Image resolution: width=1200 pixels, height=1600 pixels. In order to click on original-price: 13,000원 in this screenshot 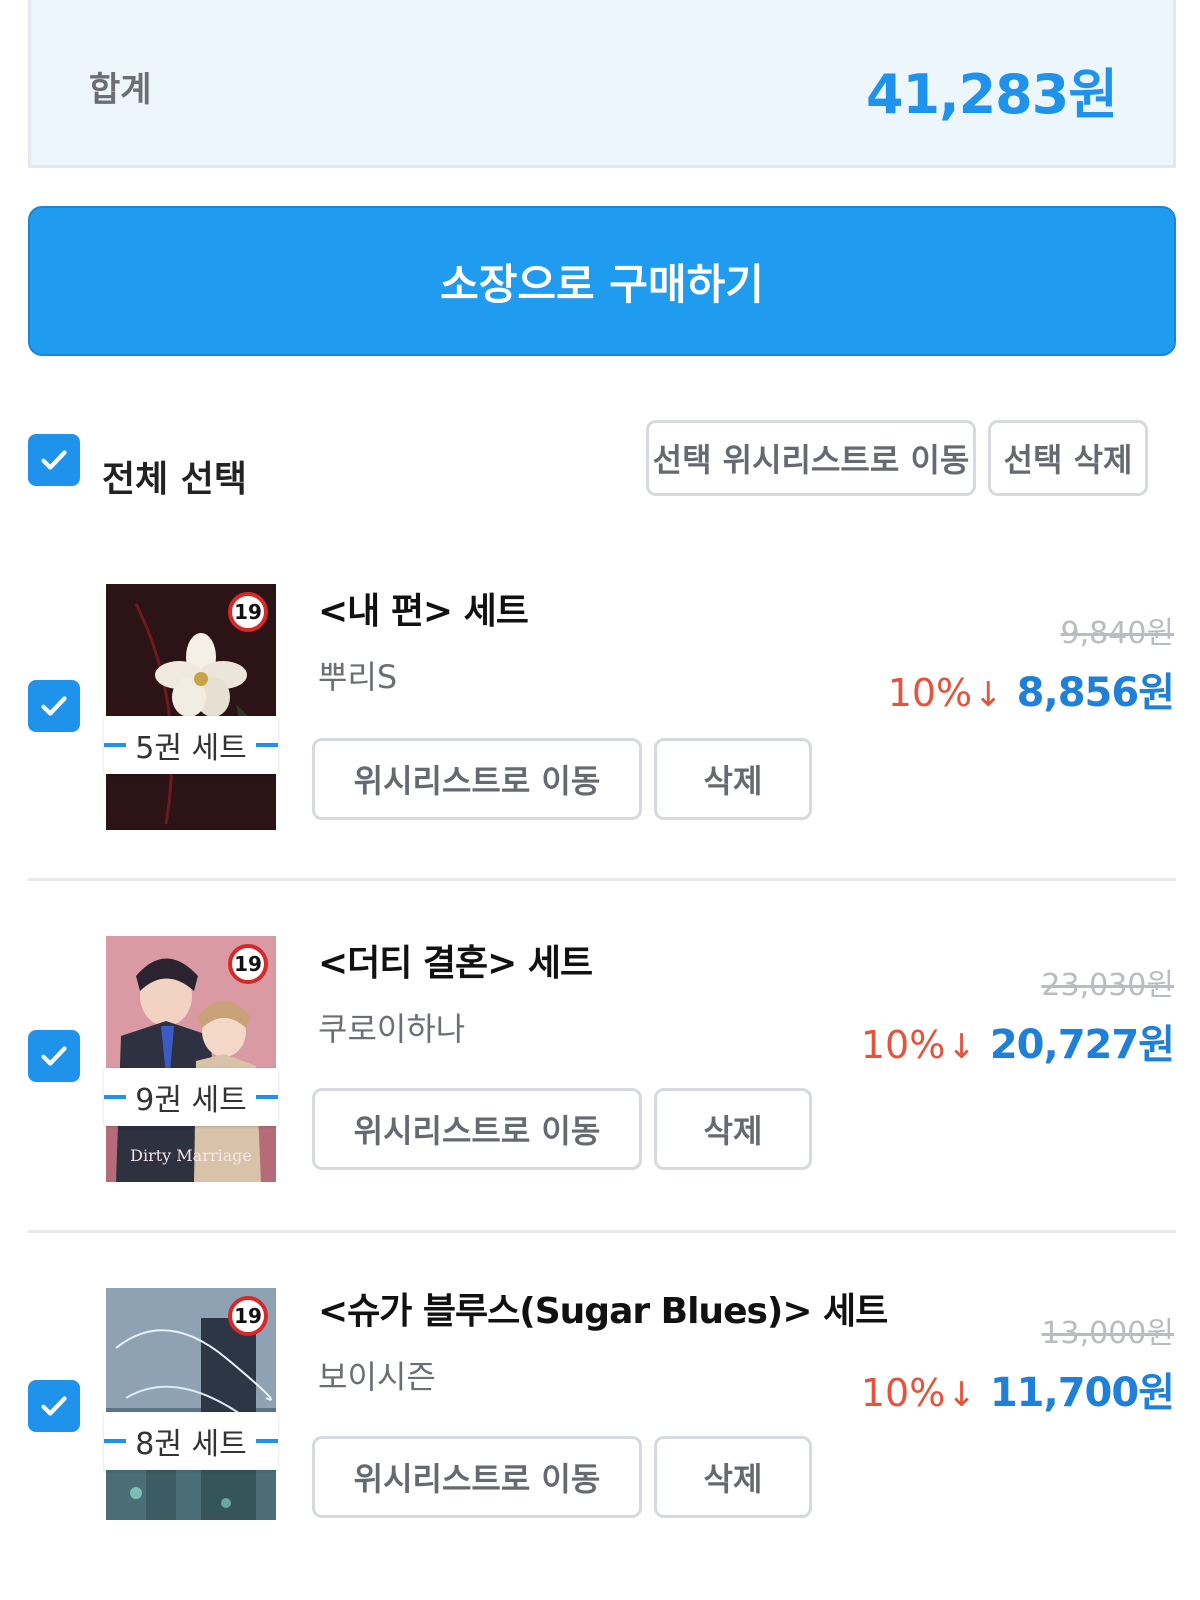, I will do `click(1107, 1333)`.